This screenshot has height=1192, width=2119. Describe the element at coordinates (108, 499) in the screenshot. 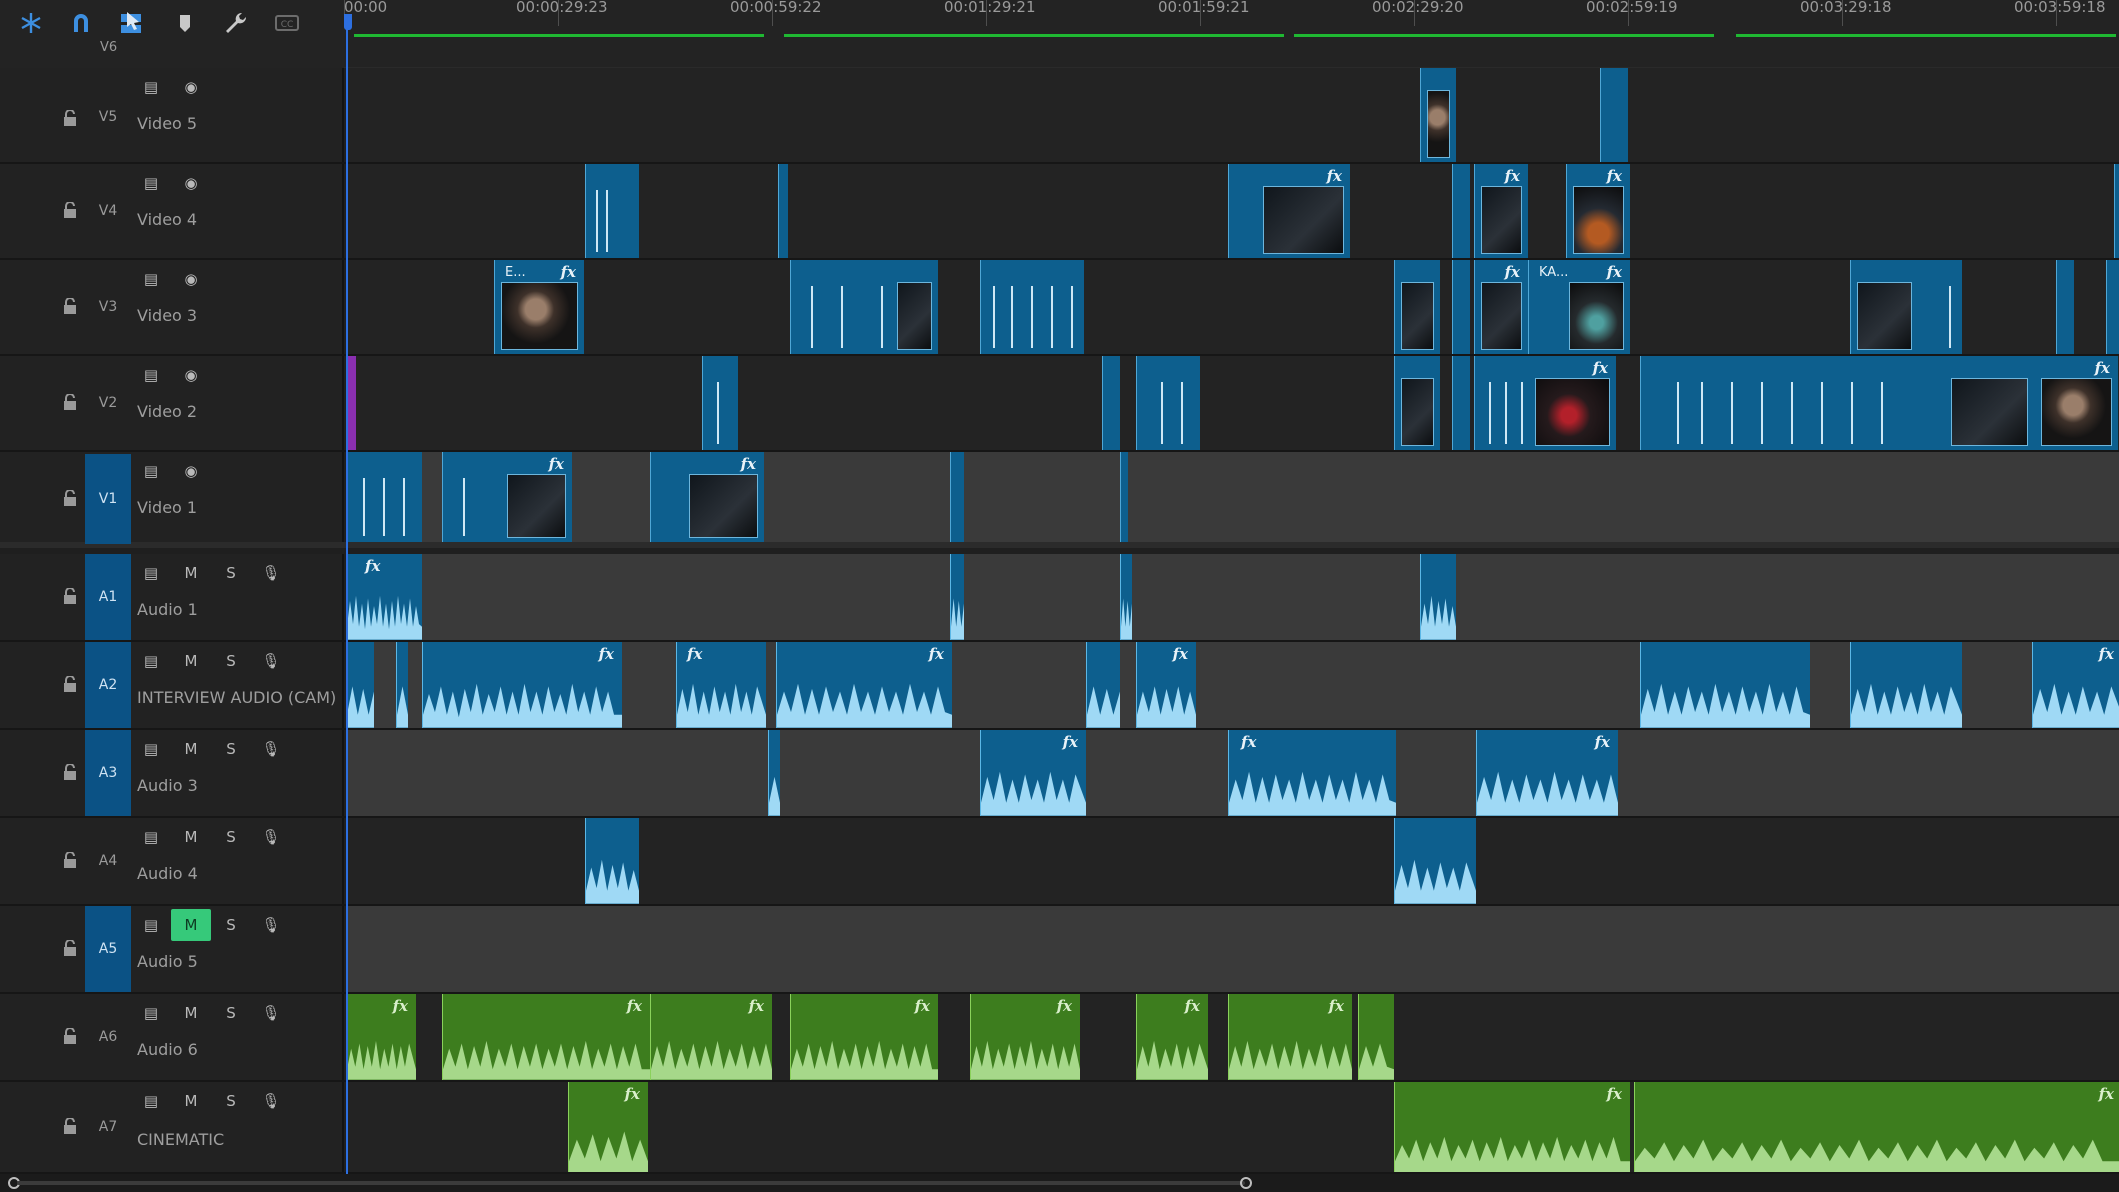

I see `track-id: V1` at that location.